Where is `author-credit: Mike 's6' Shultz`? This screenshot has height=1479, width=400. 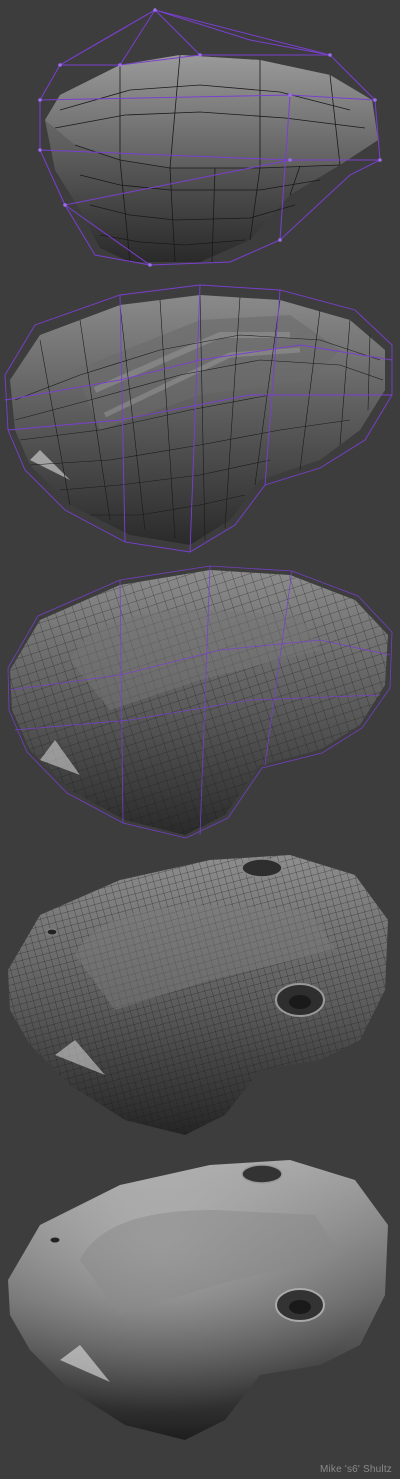 author-credit: Mike 's6' Shultz is located at coordinates (355, 1469).